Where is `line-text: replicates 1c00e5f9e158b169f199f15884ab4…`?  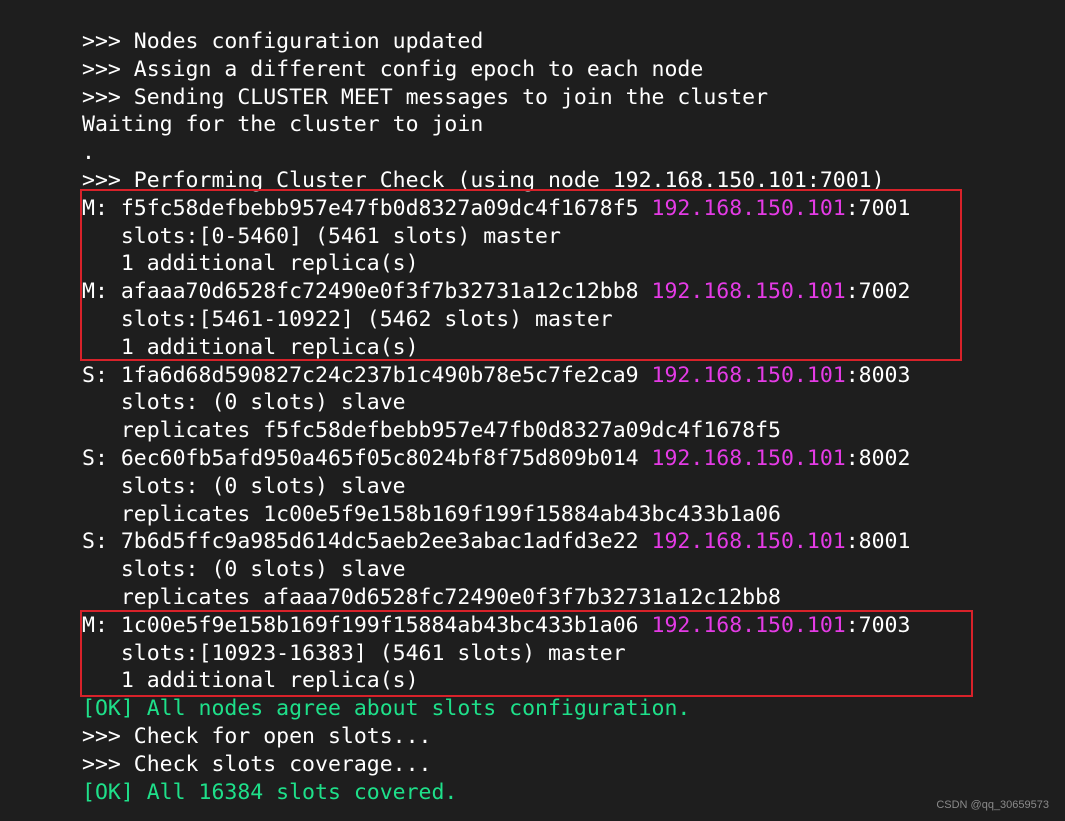 line-text: replicates 1c00e5f9e158b169f199f15884ab4… is located at coordinates (431, 514).